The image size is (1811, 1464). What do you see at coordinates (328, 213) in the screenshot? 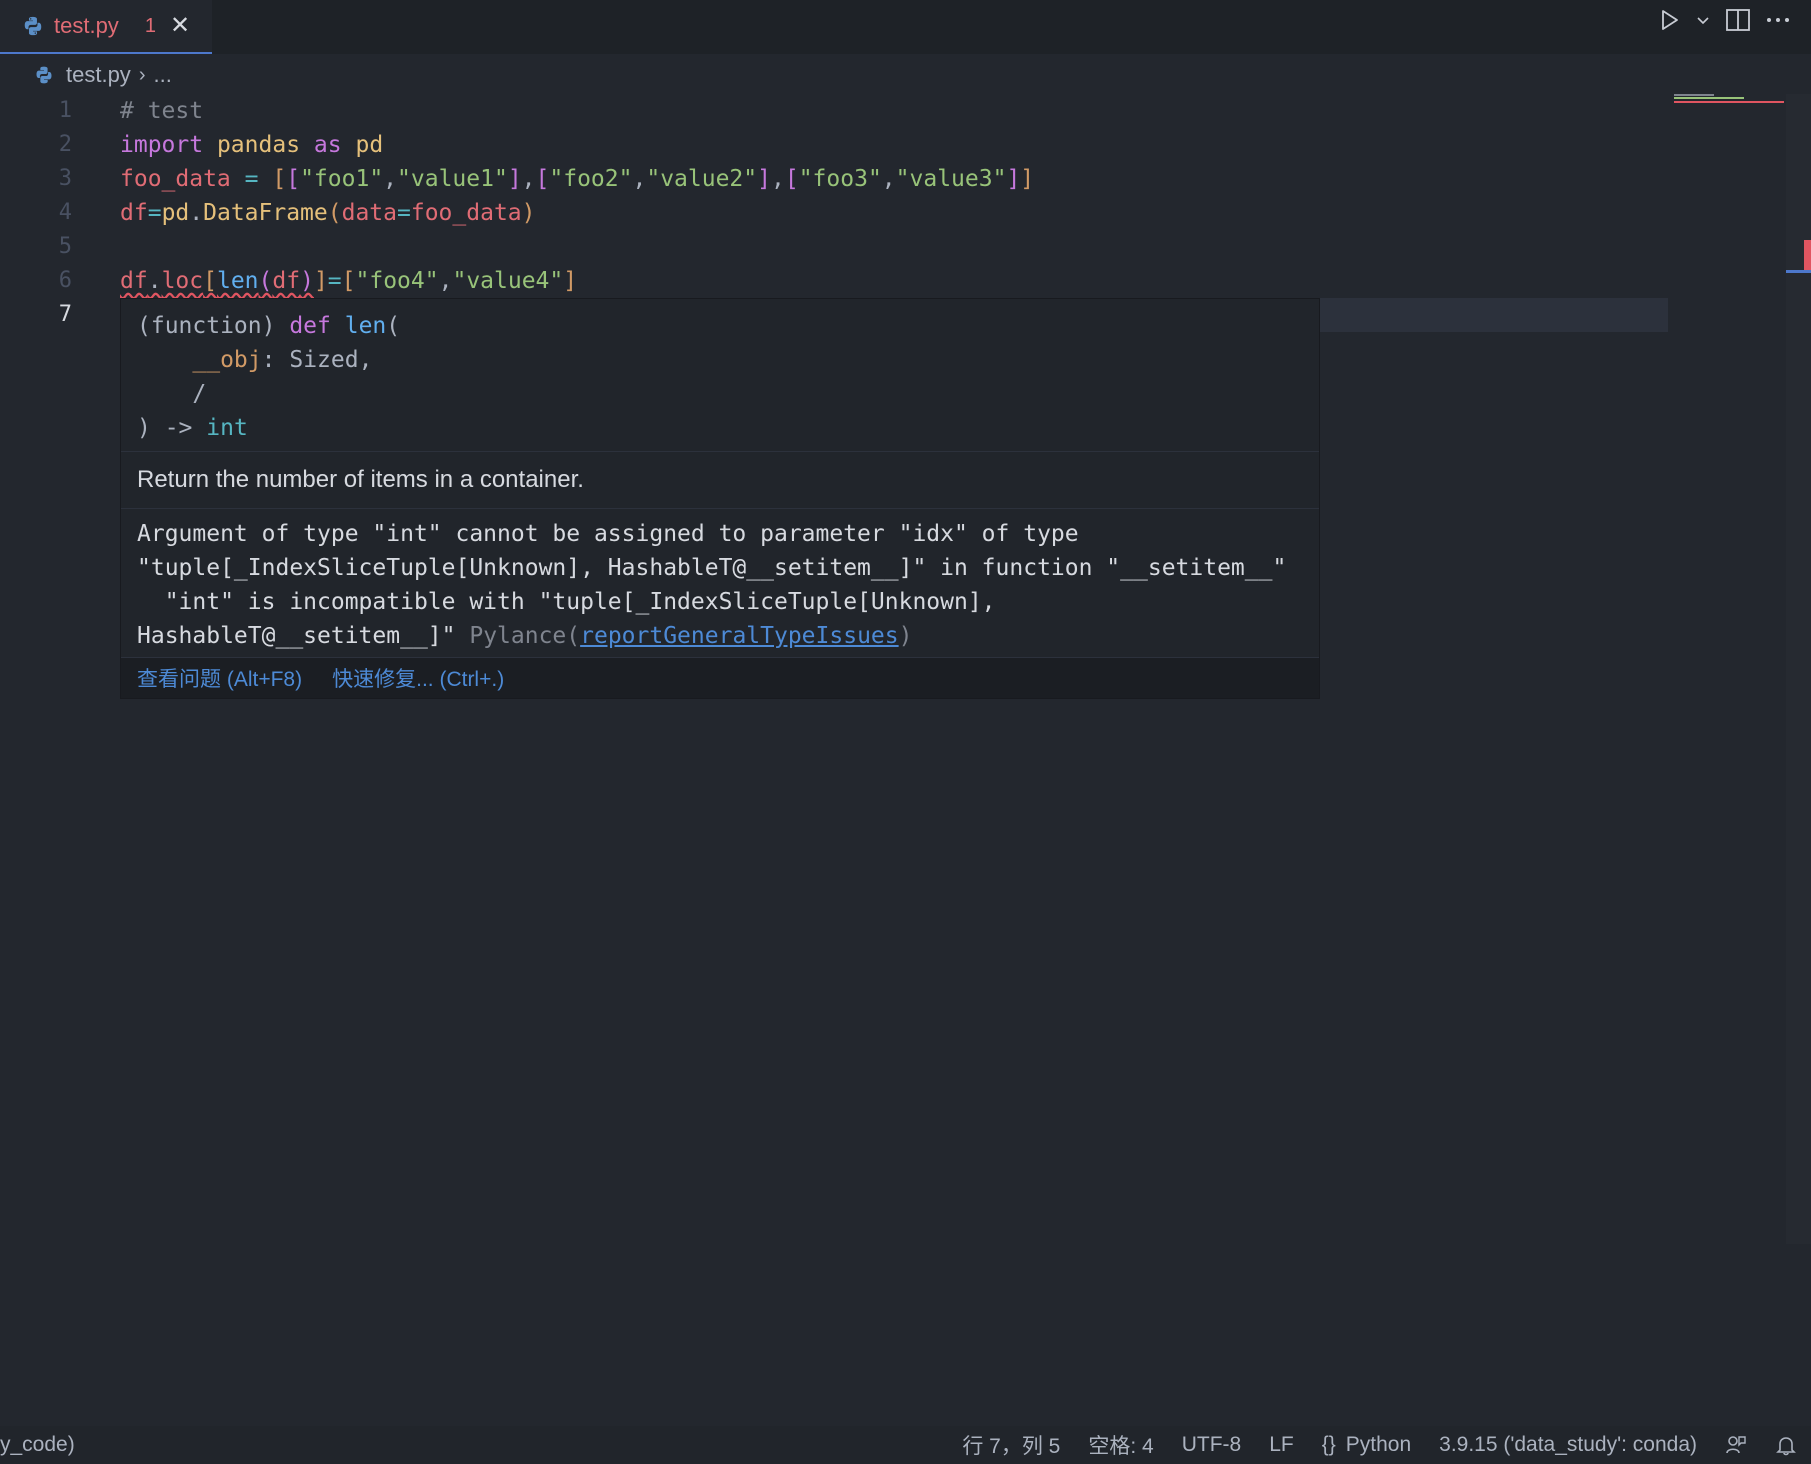
I see `code-content: df=pd.DataFrame(data=foo_data)` at bounding box center [328, 213].